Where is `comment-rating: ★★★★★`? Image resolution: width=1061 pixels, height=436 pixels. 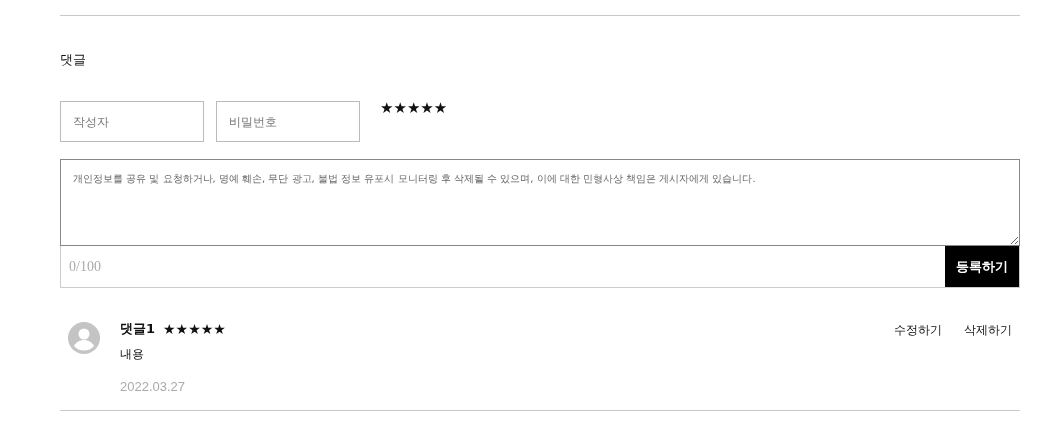
comment-rating: ★★★★★ is located at coordinates (194, 329).